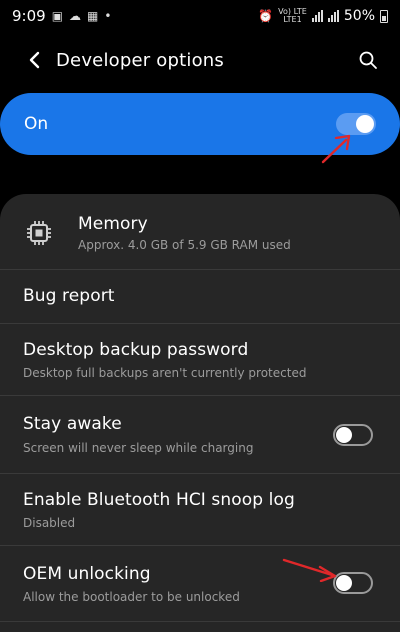  Describe the element at coordinates (113, 224) in the screenshot. I see `setting-title: Memory` at that location.